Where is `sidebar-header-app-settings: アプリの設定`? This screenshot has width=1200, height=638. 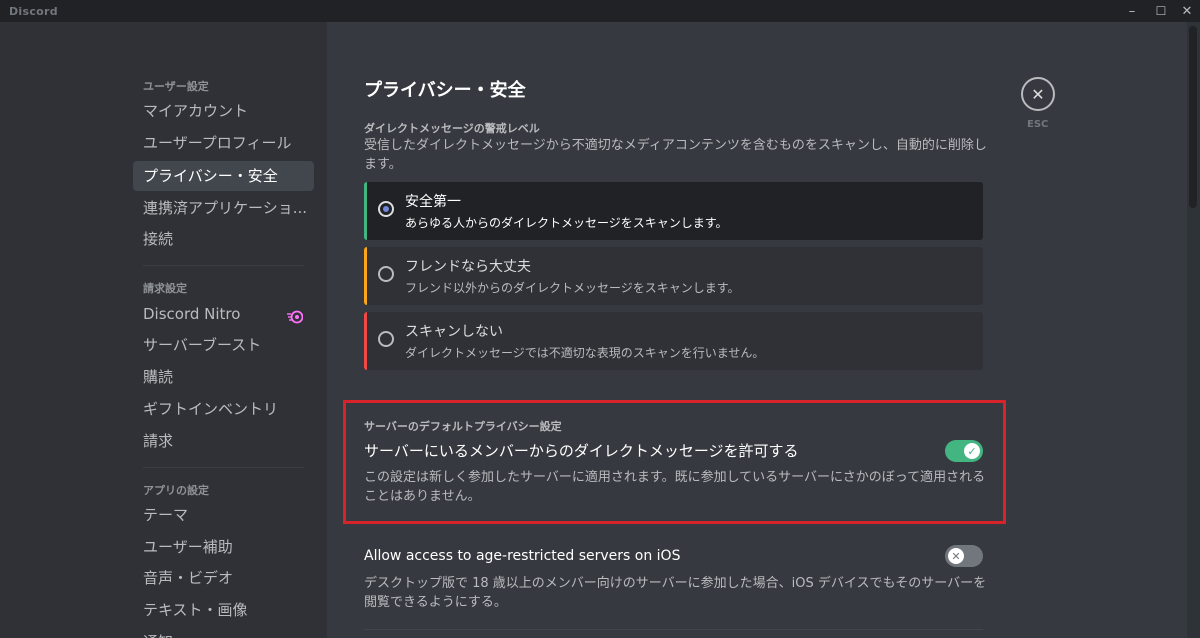
sidebar-header-app-settings: アプリの設定 is located at coordinates (176, 490).